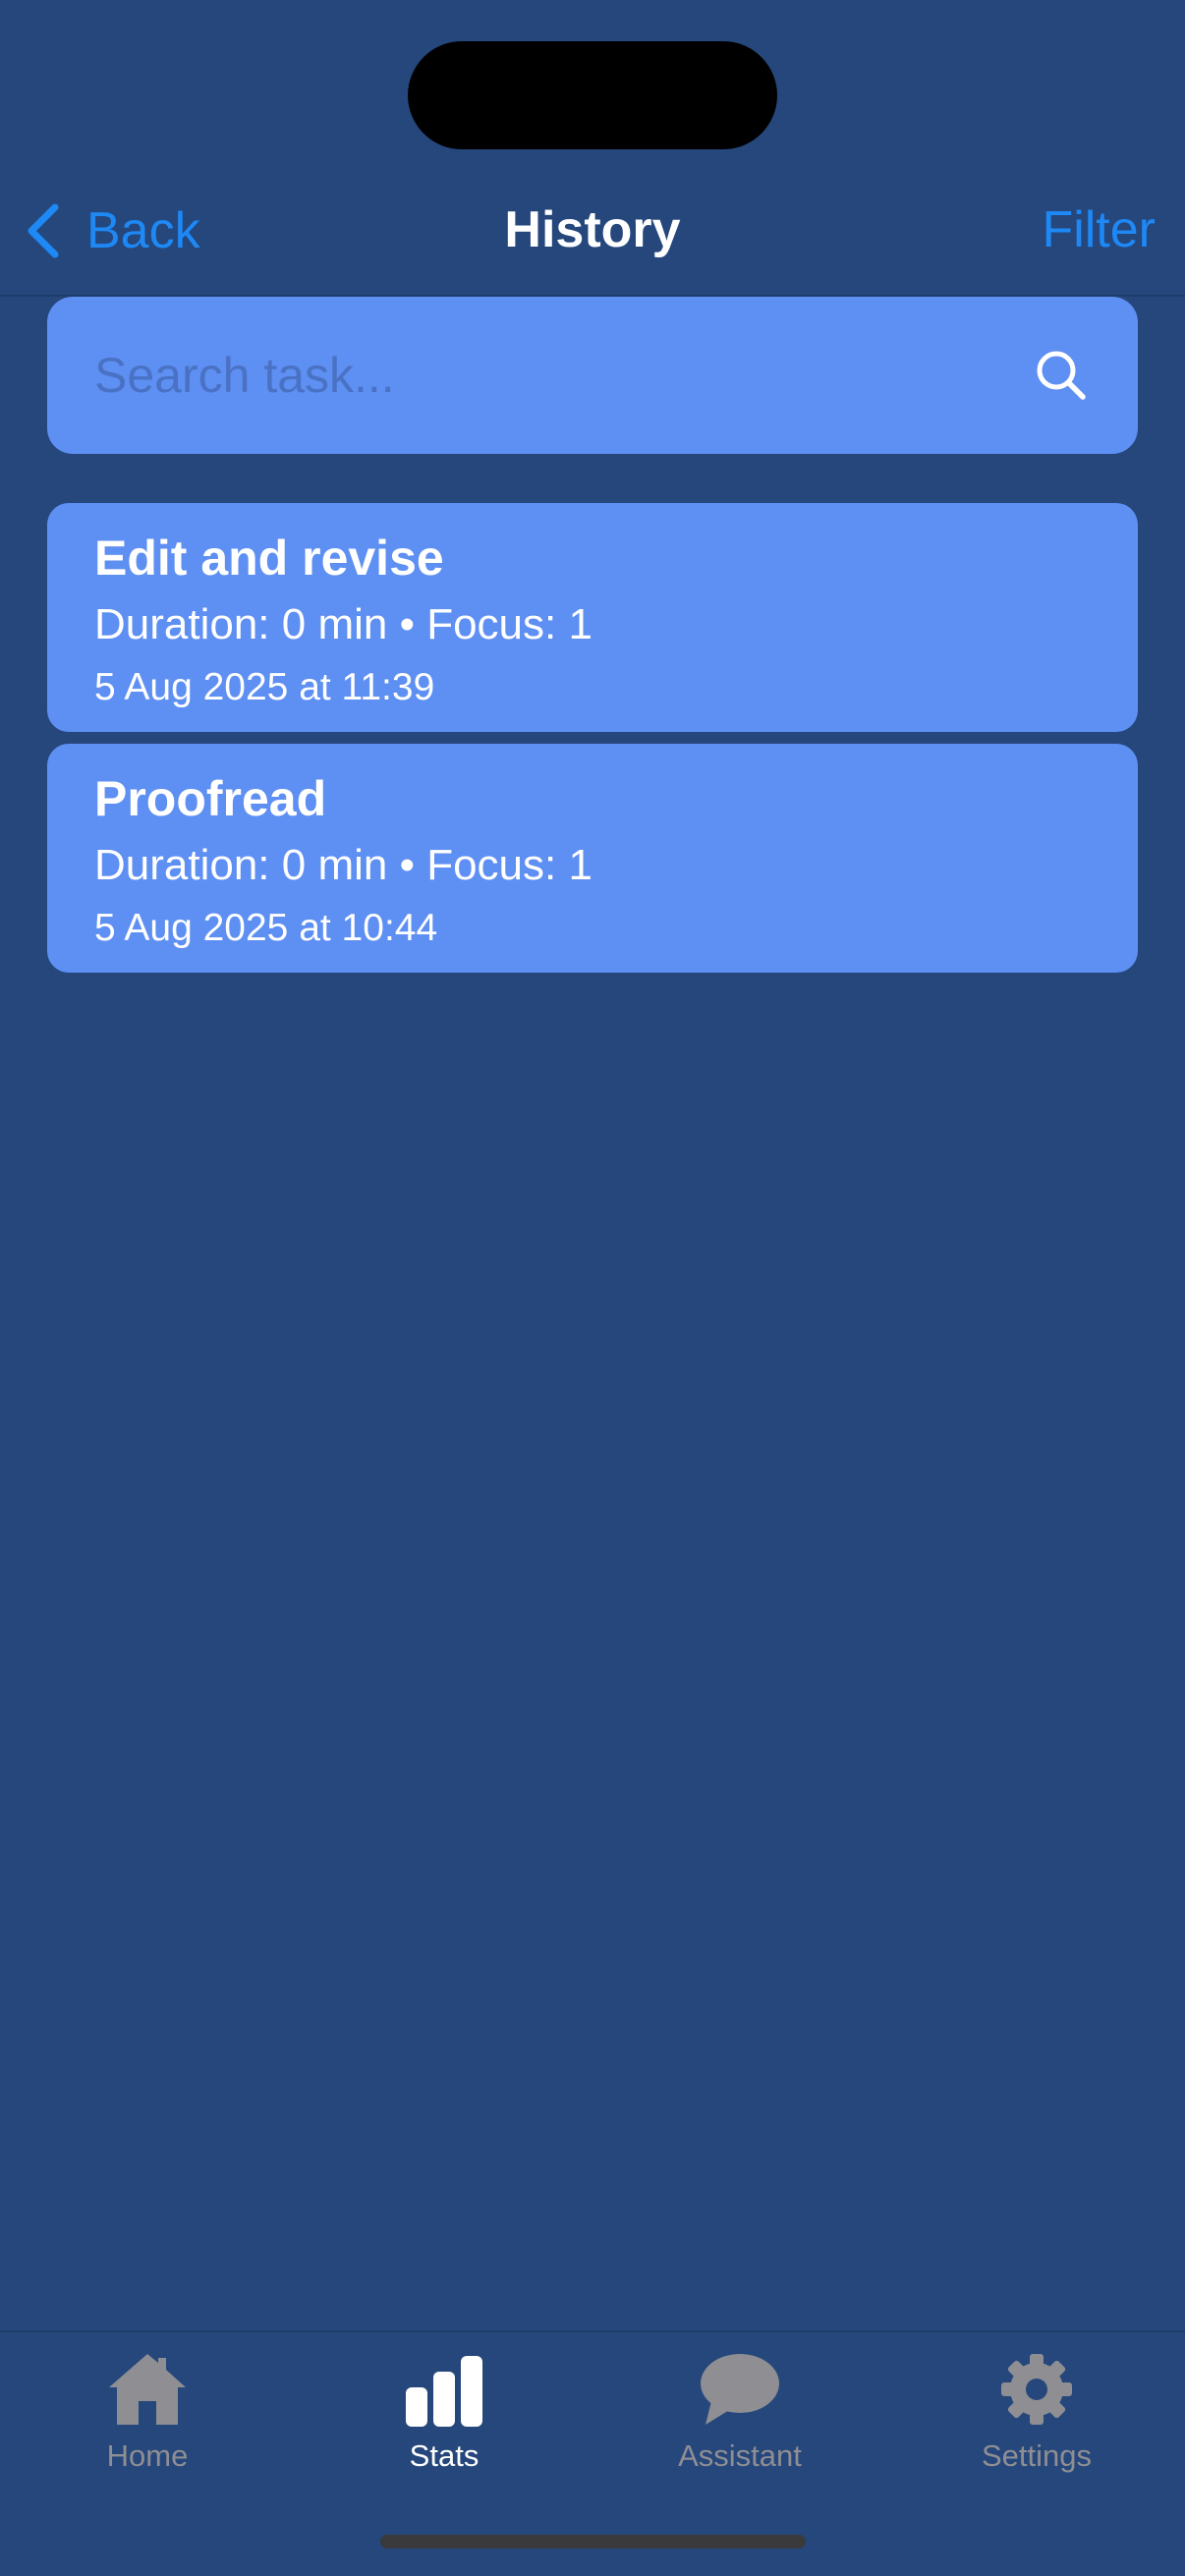  Describe the element at coordinates (1099, 229) in the screenshot. I see `filter-button: Filter` at that location.